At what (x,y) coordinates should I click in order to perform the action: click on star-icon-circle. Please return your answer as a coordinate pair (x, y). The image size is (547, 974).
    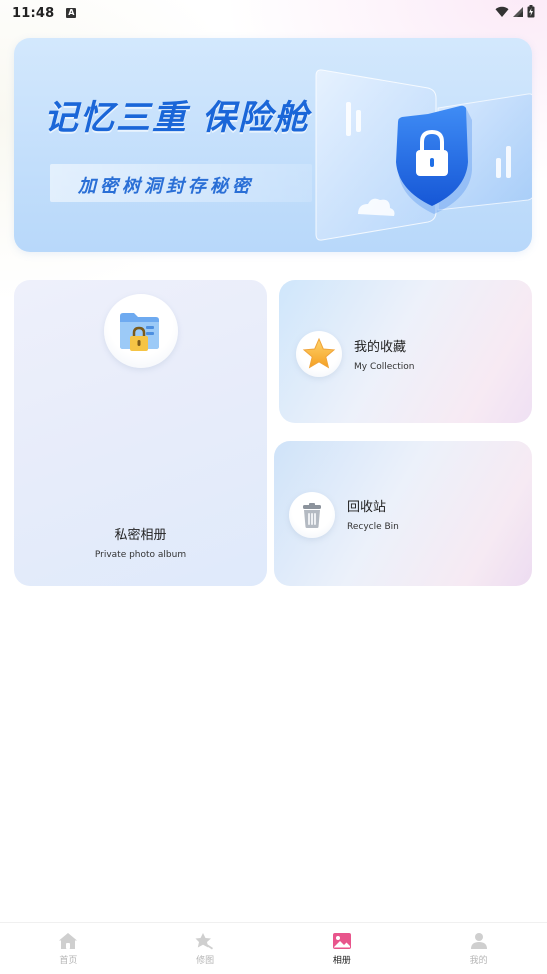
    Looking at the image, I should click on (319, 354).